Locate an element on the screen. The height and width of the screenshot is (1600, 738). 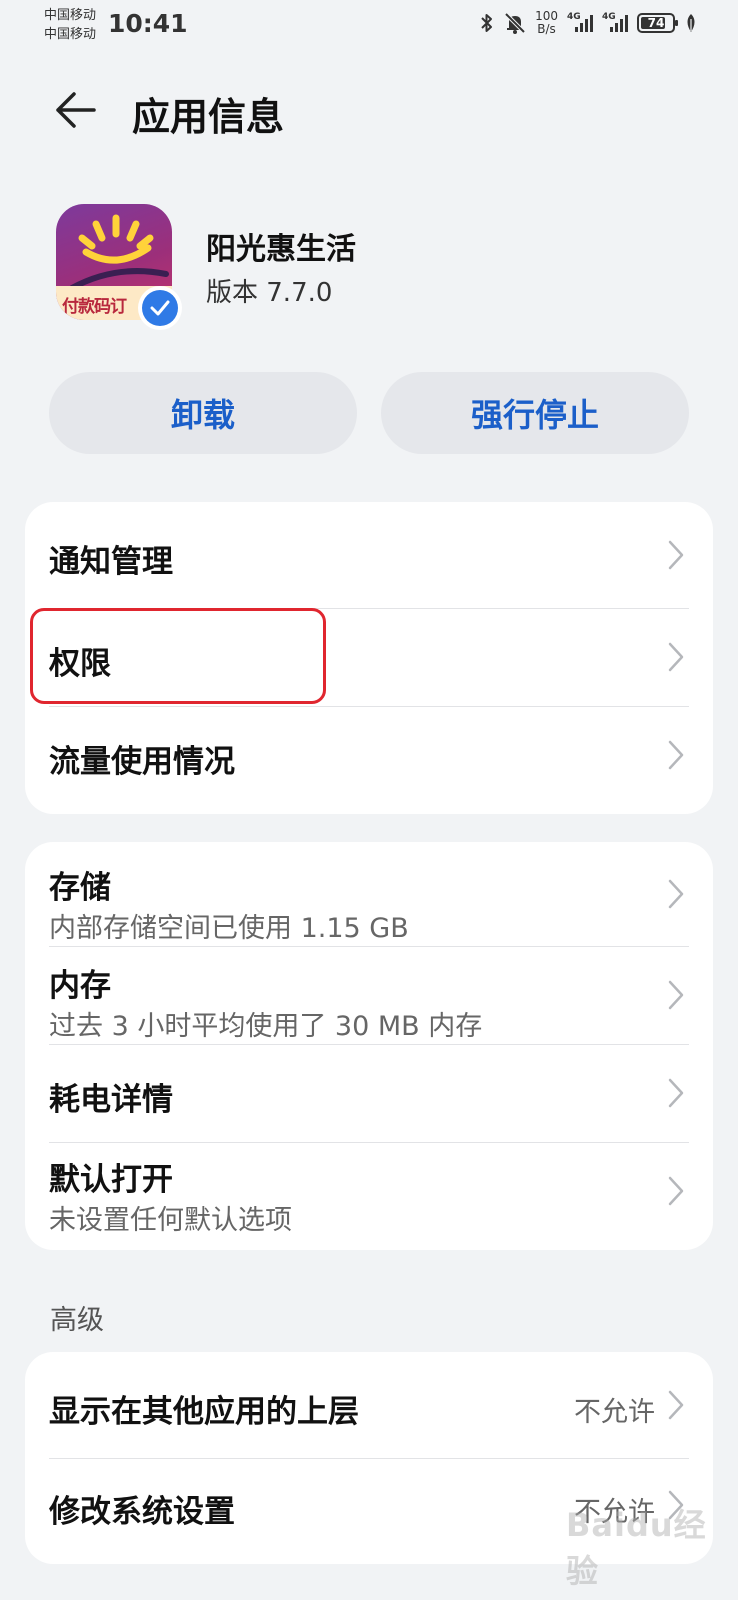
item-subtitle: 未设置任何默认选项 is located at coordinates (170, 1220).